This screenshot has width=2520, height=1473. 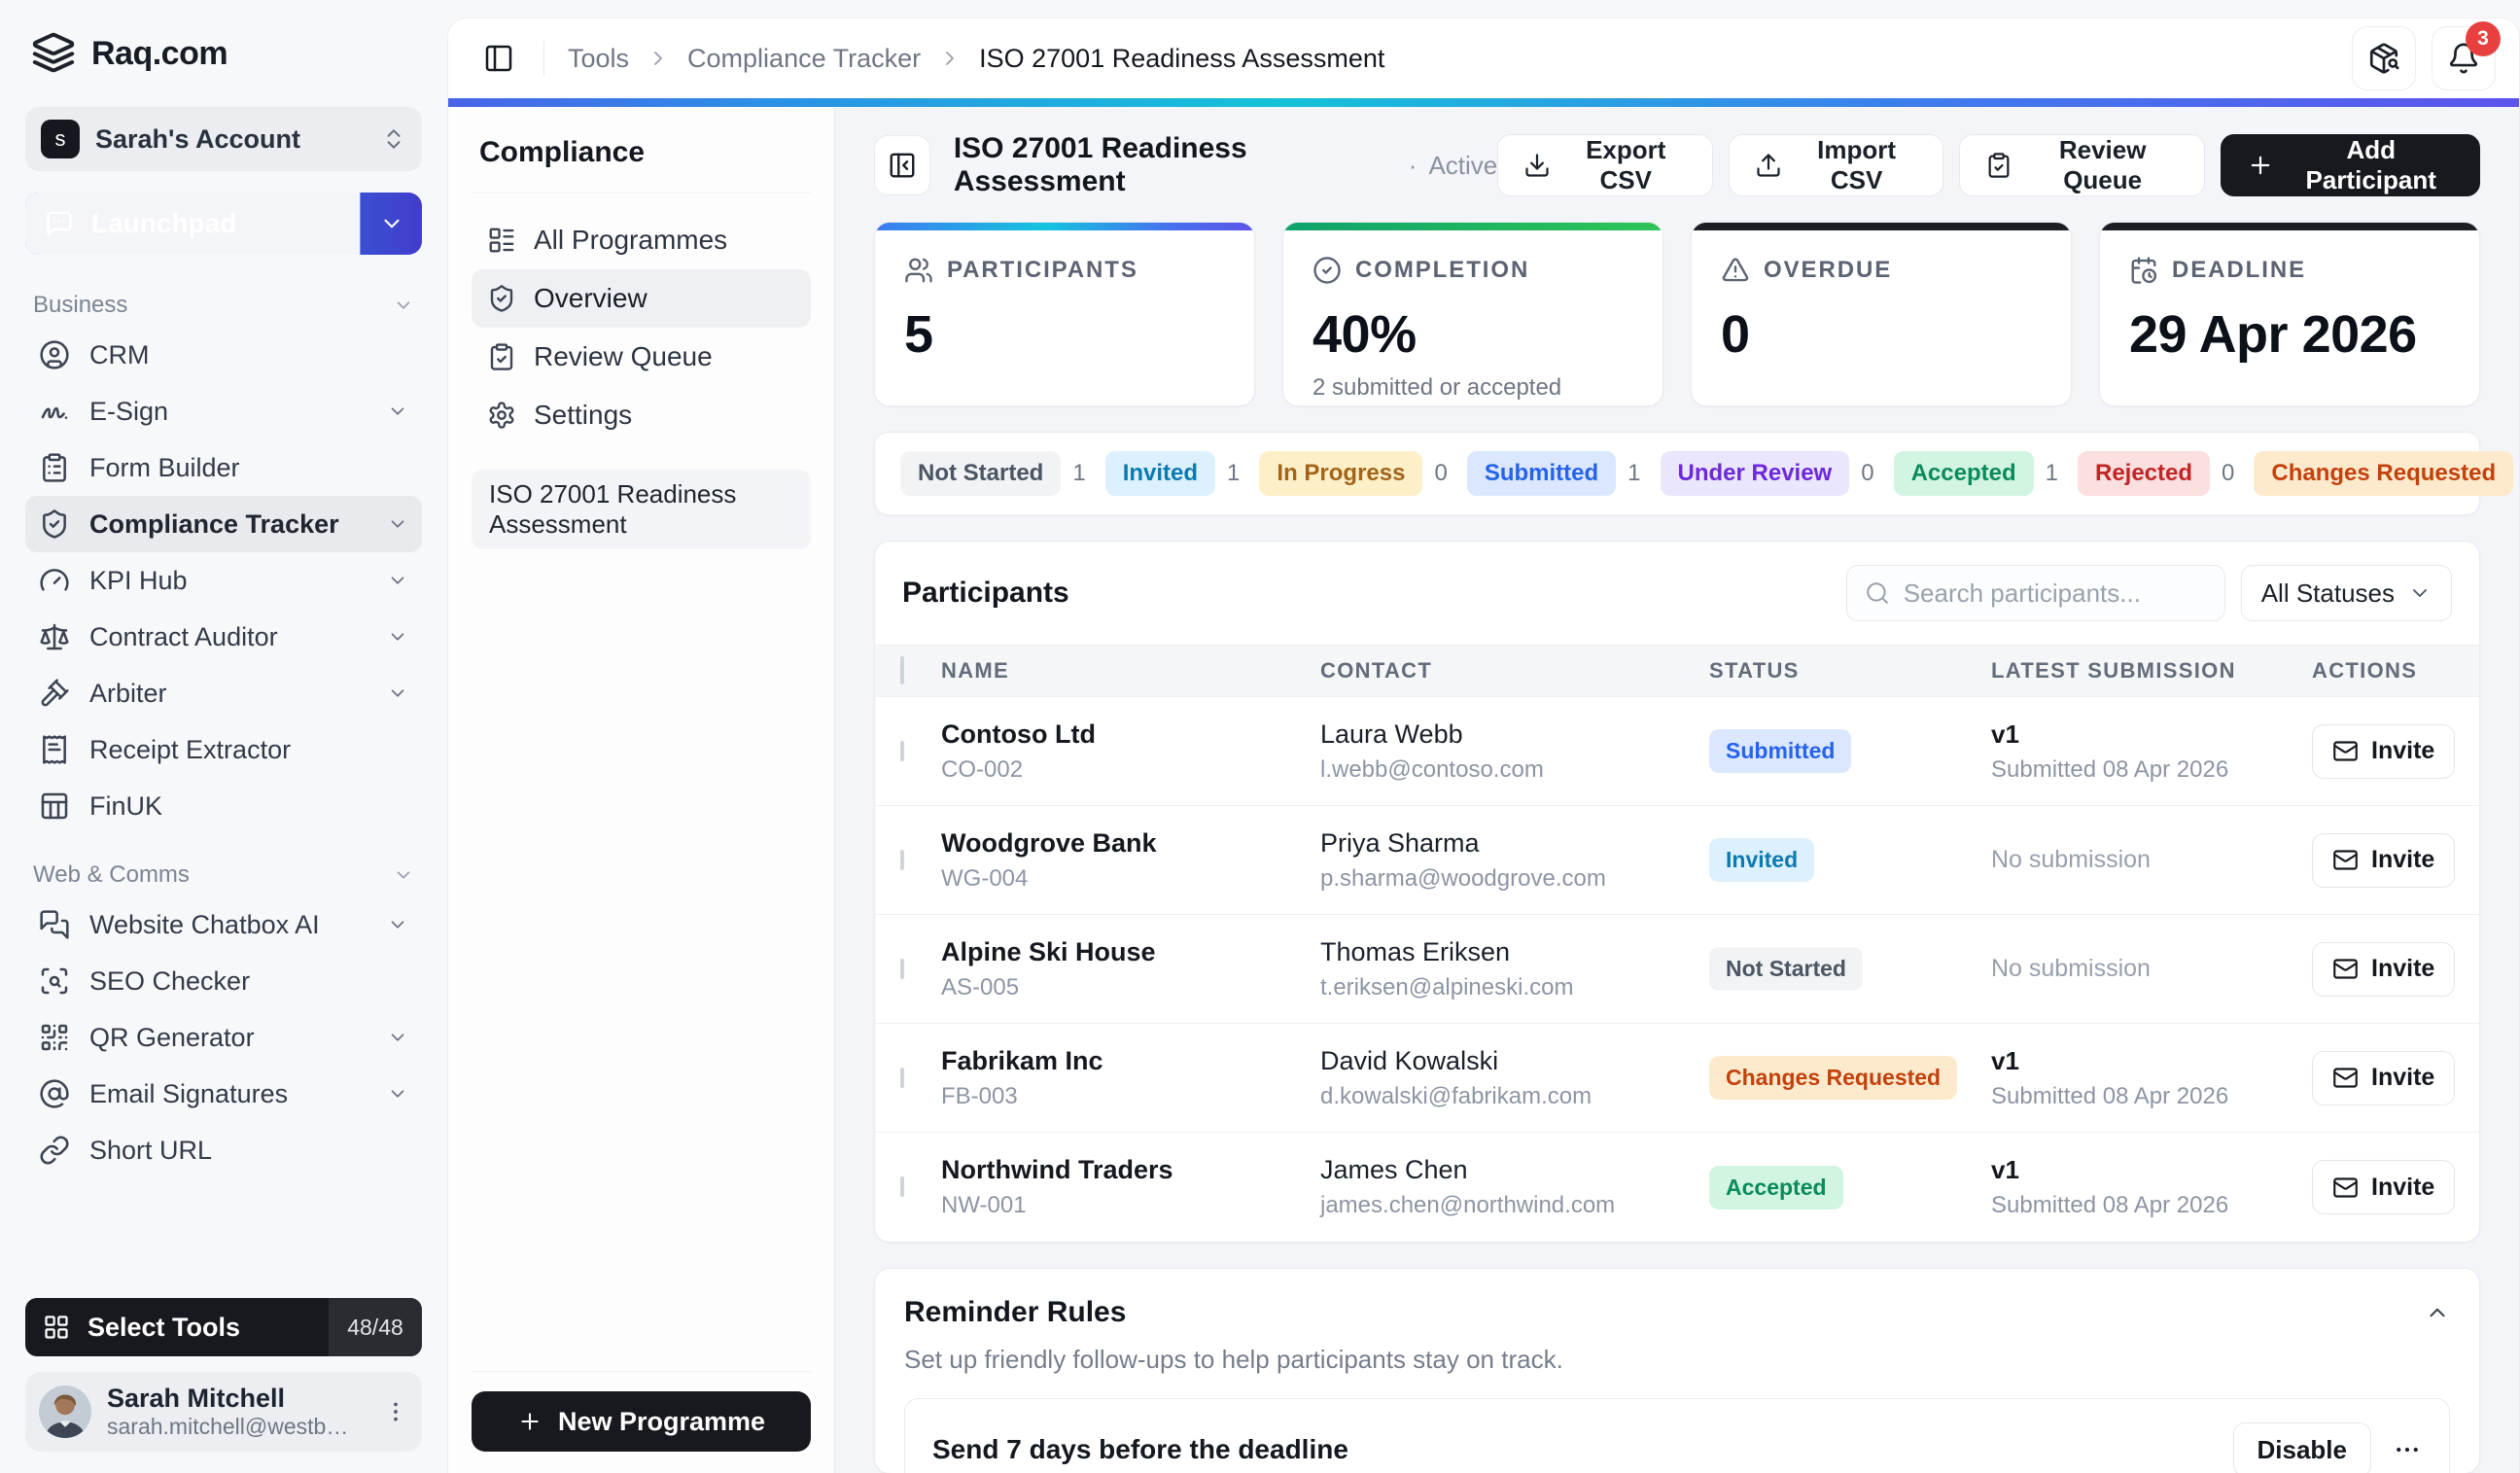 I want to click on sidebar-item-seo-checker: SEO Checker, so click(x=223, y=981).